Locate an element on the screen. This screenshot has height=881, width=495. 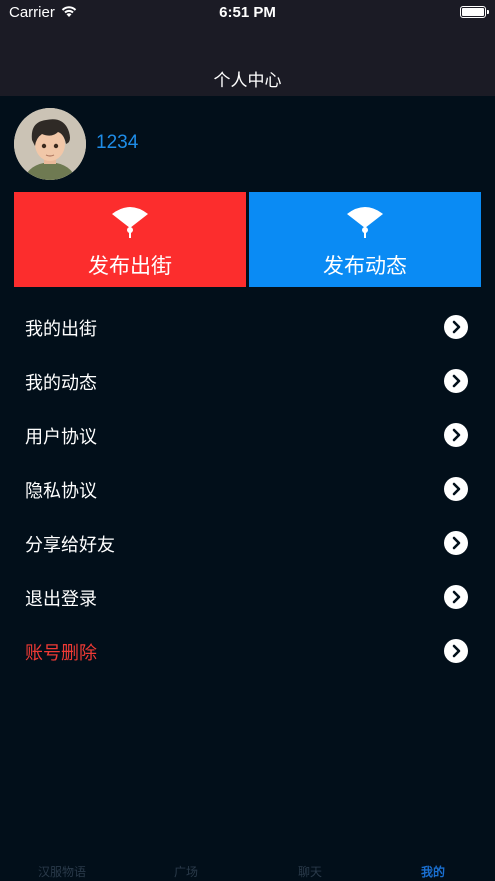
menu-item-label: 账号删除 is located at coordinates (61, 653).